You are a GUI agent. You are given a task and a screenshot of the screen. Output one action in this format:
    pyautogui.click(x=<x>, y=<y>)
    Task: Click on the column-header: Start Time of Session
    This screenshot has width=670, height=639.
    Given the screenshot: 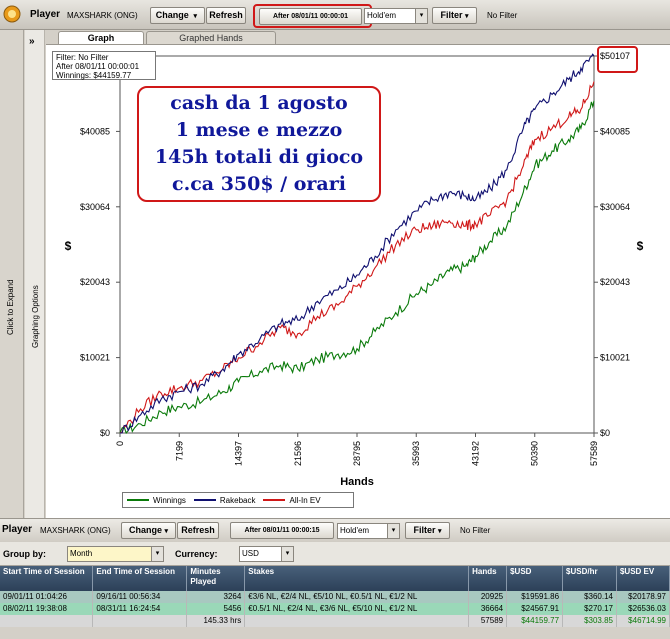 What is the action you would take?
    pyautogui.click(x=47, y=578)
    